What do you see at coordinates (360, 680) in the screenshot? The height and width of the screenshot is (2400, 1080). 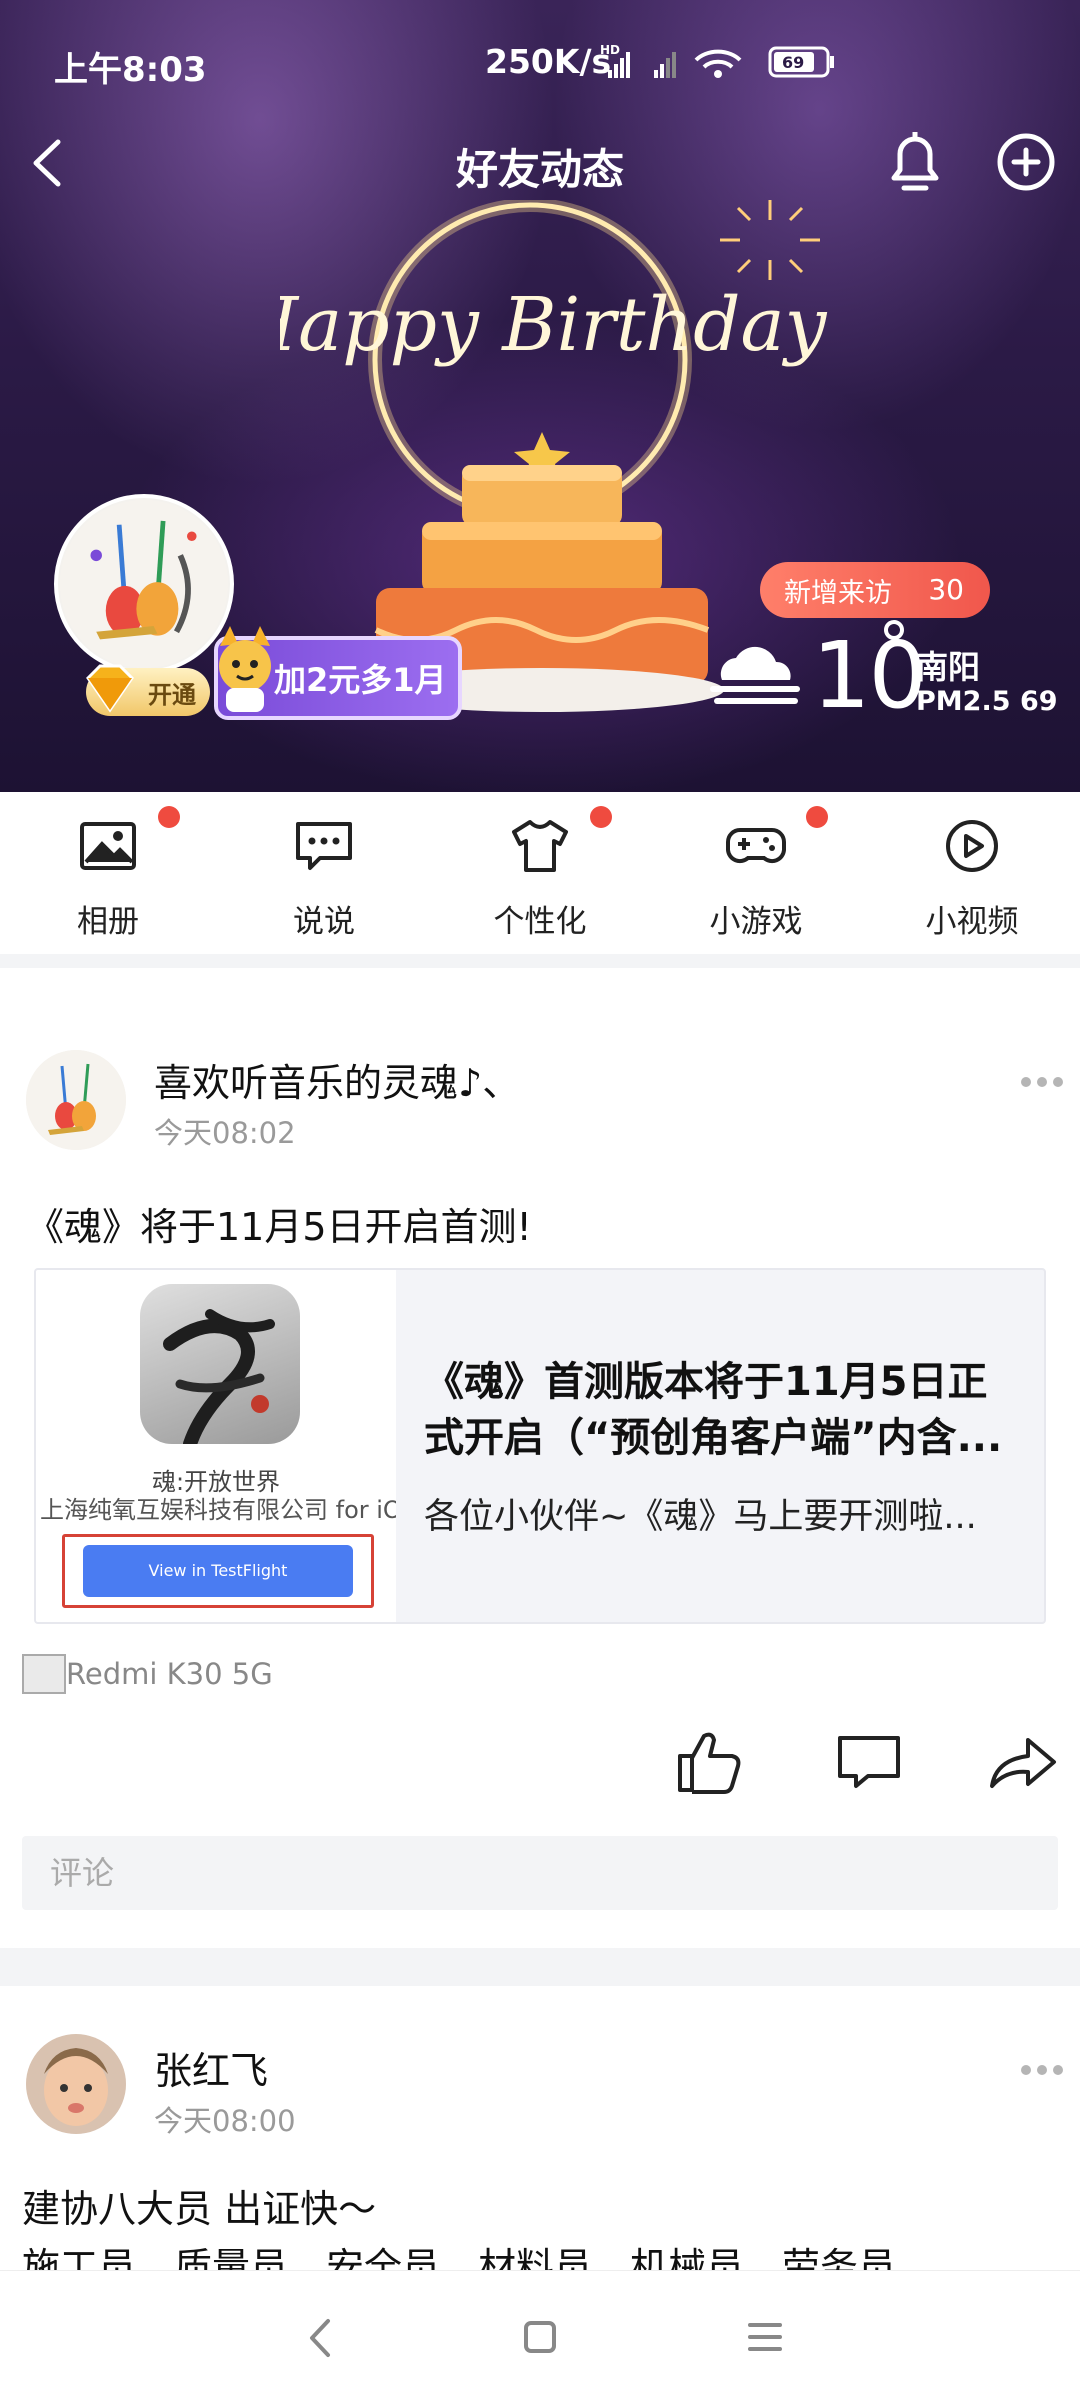 I see `promo-label: 加2元多1月` at bounding box center [360, 680].